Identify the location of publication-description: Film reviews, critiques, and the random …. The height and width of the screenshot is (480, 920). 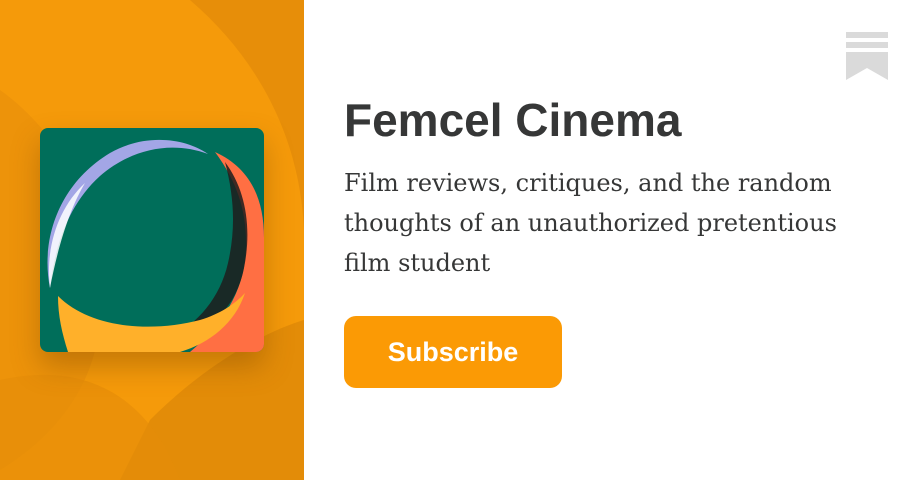
(590, 223).